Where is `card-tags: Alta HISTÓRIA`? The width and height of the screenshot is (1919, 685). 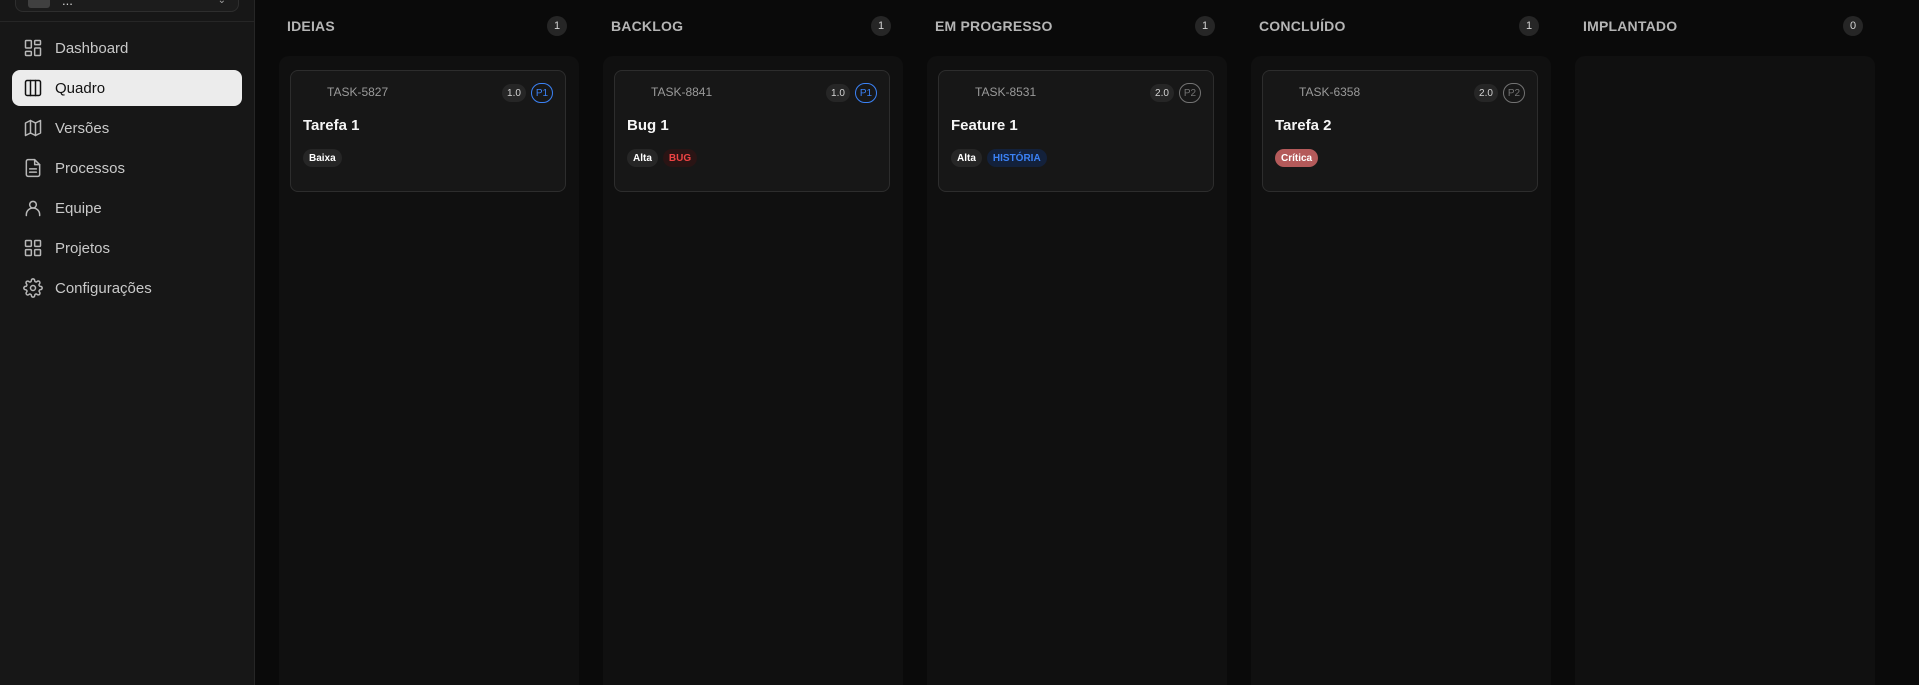 card-tags: Alta HISTÓRIA is located at coordinates (999, 158).